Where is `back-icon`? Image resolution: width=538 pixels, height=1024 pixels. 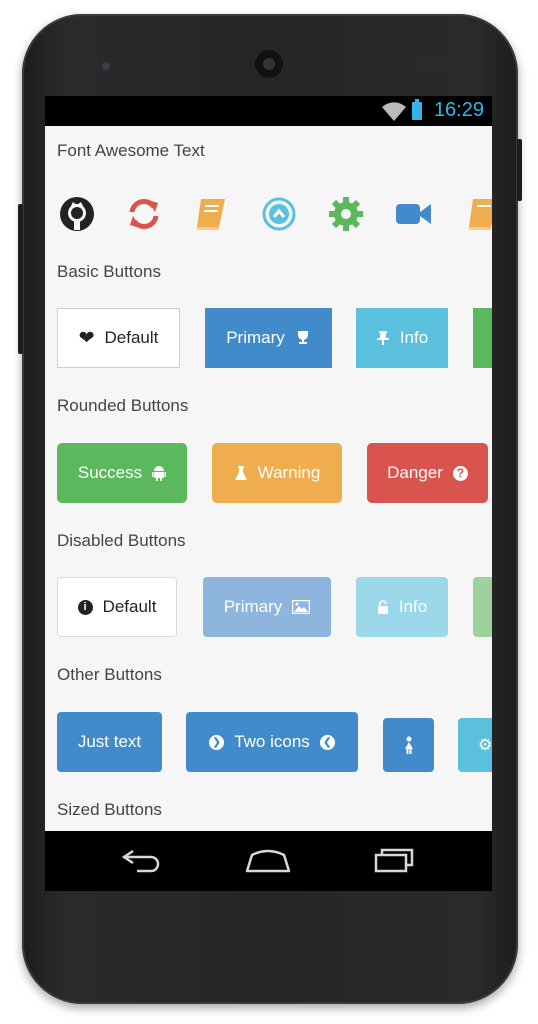
back-icon is located at coordinates (142, 860).